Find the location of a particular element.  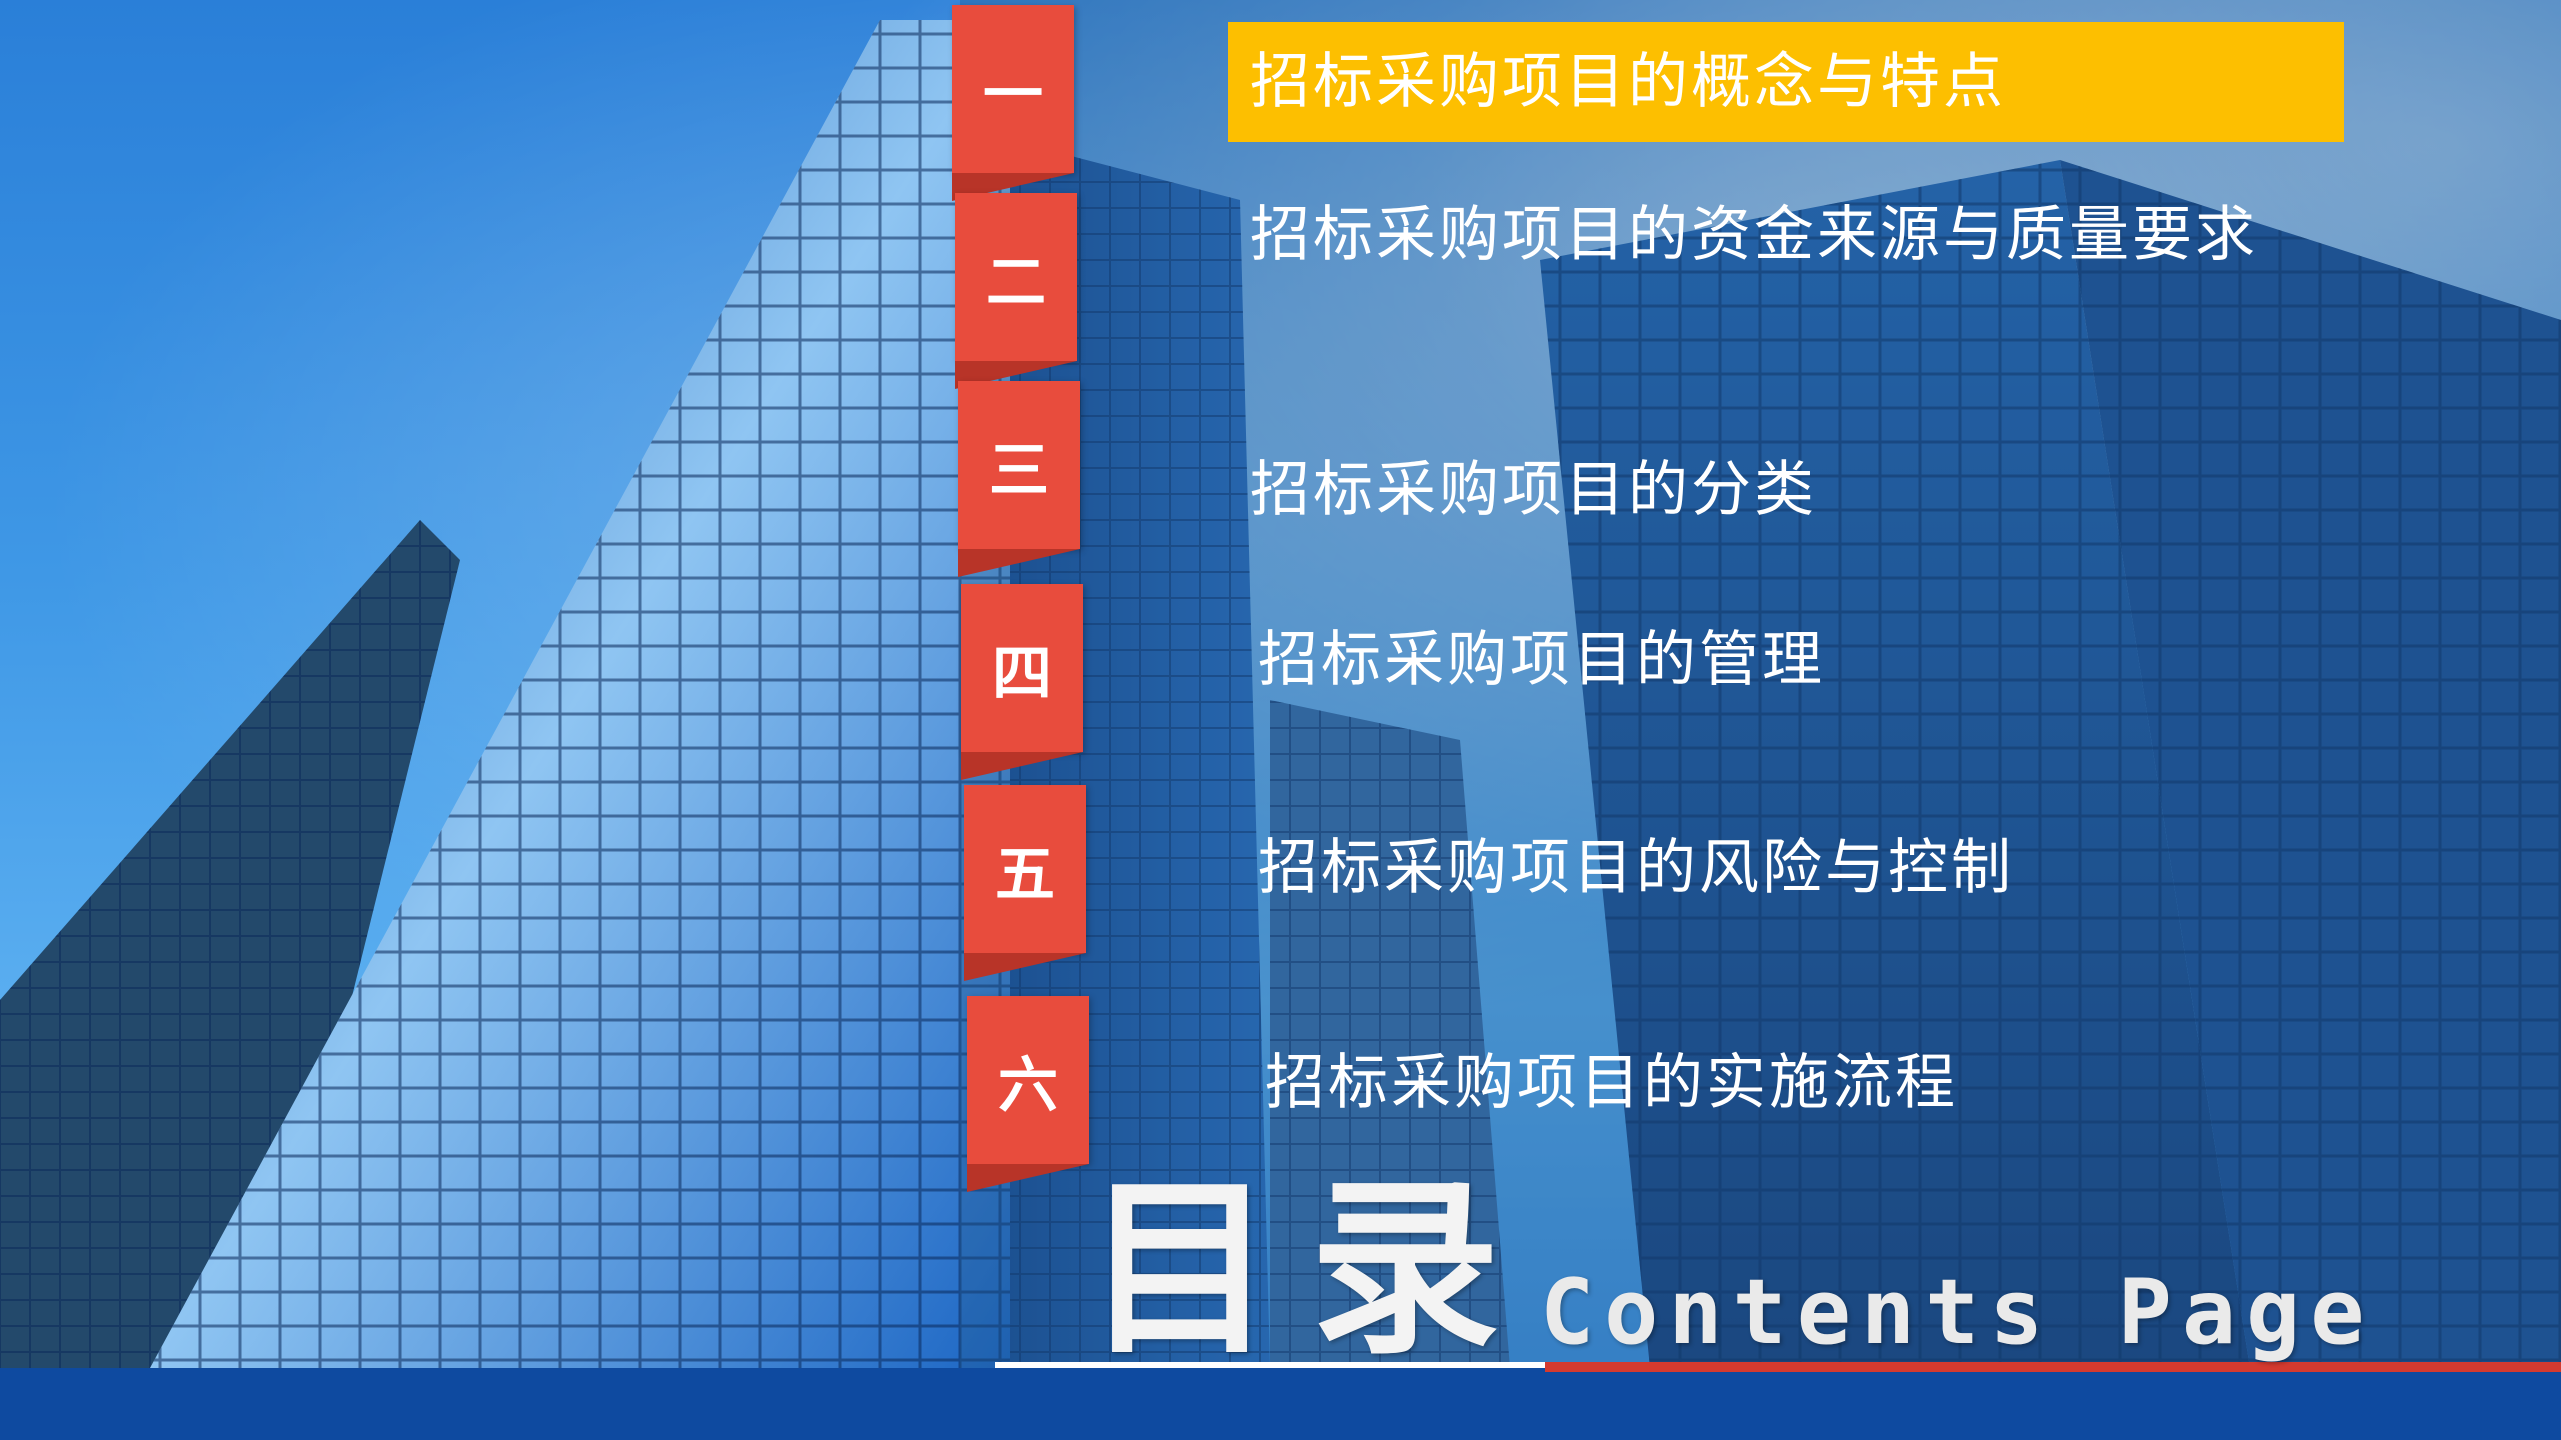

heading-en: Contents Page is located at coordinates (1957, 1312).